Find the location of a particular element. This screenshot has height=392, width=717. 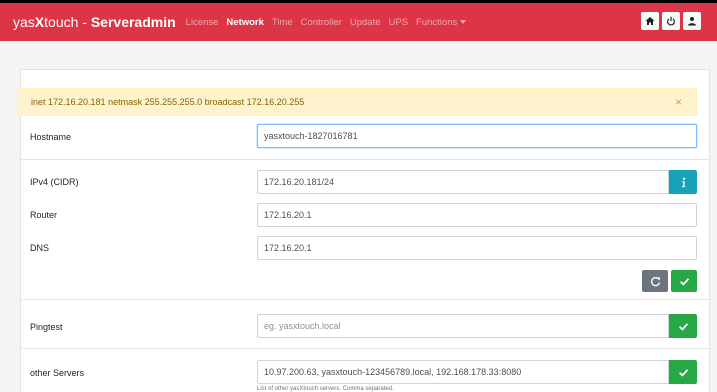

refresh-icon is located at coordinates (655, 281).